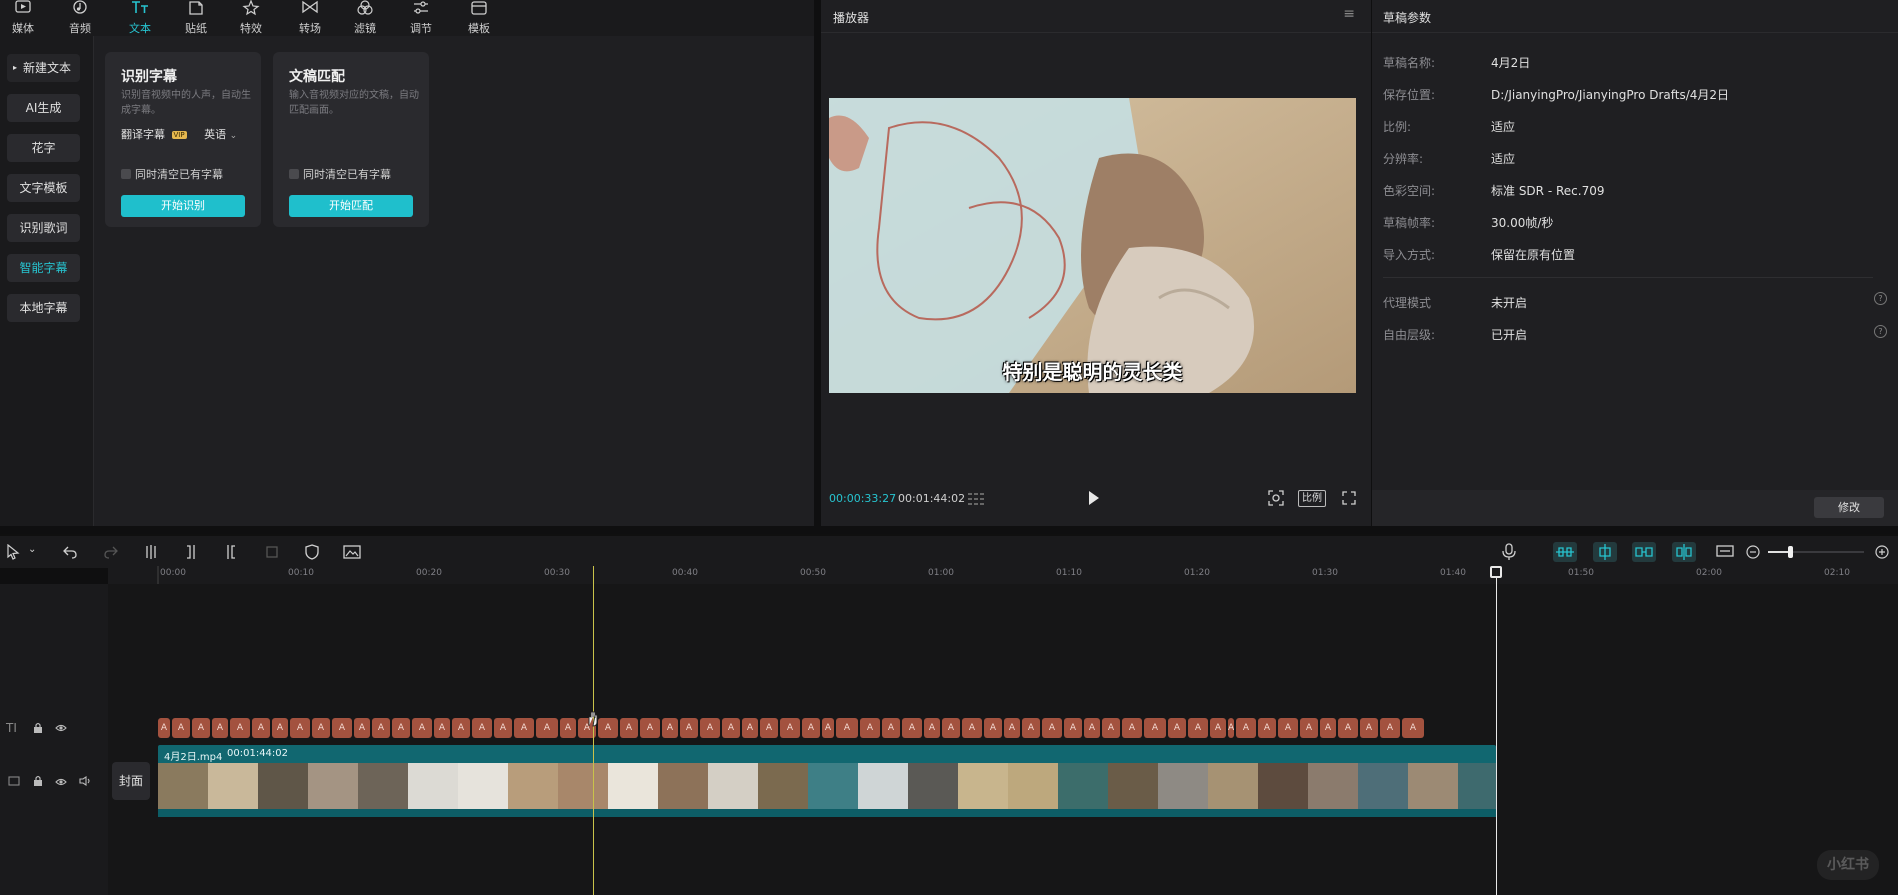 This screenshot has width=1898, height=895. What do you see at coordinates (151, 552) in the screenshot?
I see `split-icon` at bounding box center [151, 552].